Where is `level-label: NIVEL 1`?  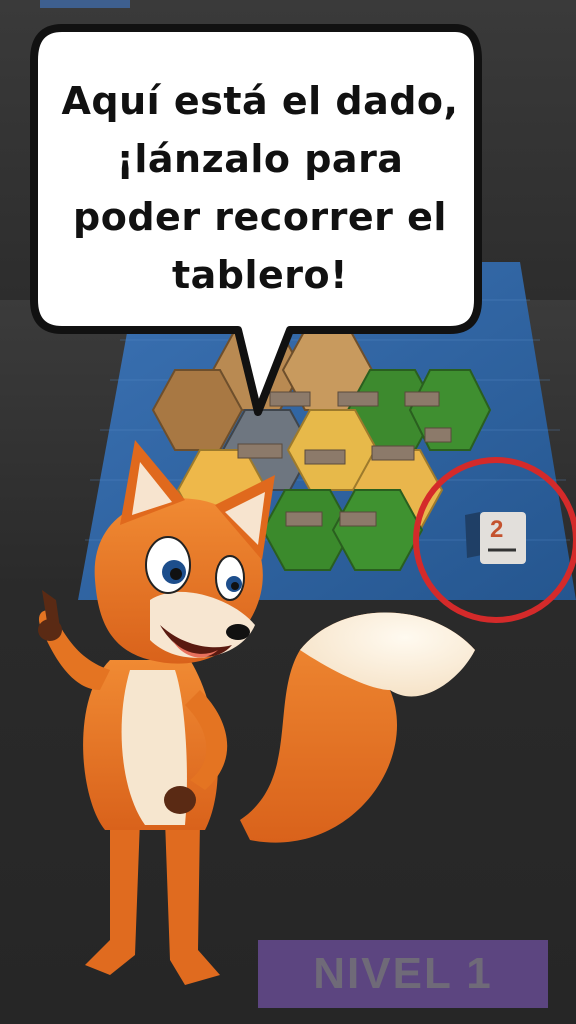
level-label: NIVEL 1 is located at coordinates (403, 973).